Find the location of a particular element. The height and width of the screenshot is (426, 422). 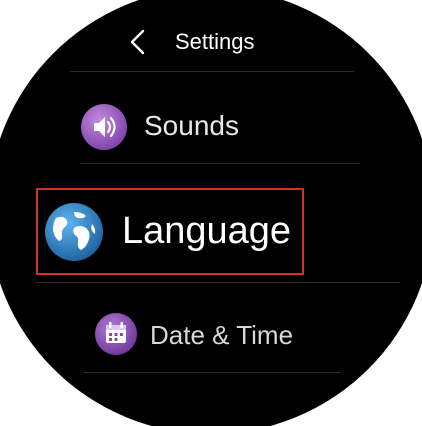

globe-icon is located at coordinates (74, 232).